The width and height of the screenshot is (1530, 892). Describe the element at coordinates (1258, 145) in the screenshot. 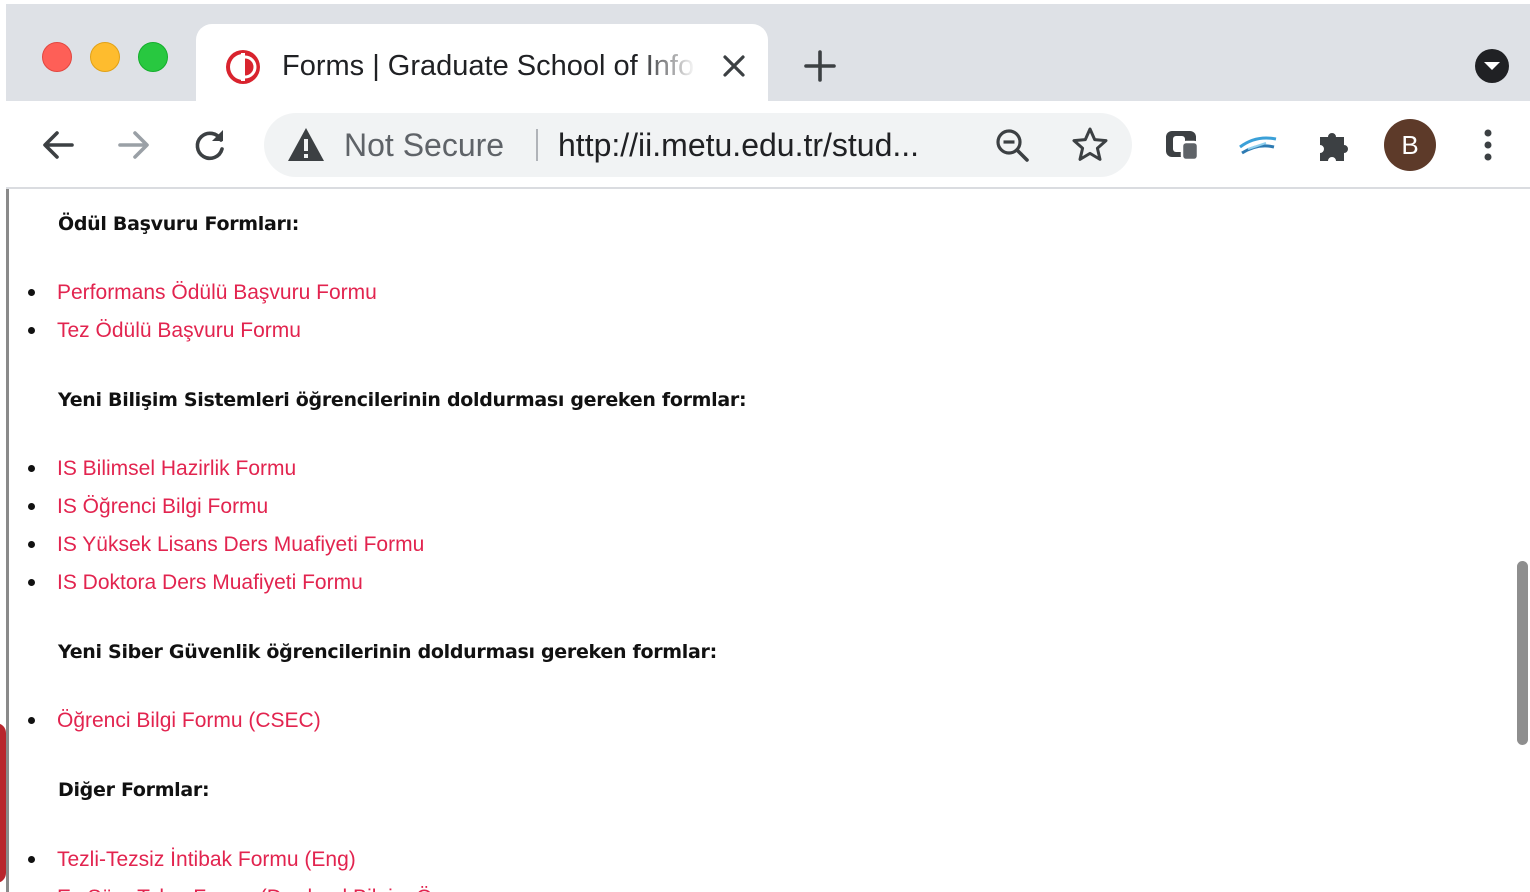

I see `translate-extension-icon` at that location.